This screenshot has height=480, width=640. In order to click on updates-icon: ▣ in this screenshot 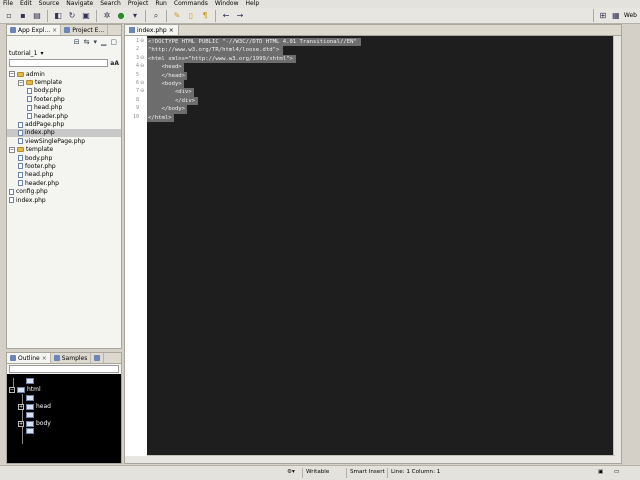, I will do `click(600, 472)`.